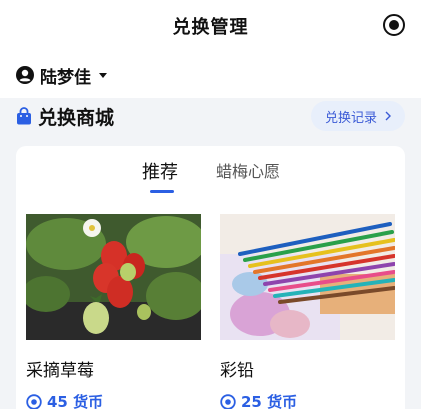 The image size is (421, 409). What do you see at coordinates (160, 171) in the screenshot?
I see `tab-recommended: 推荐` at bounding box center [160, 171].